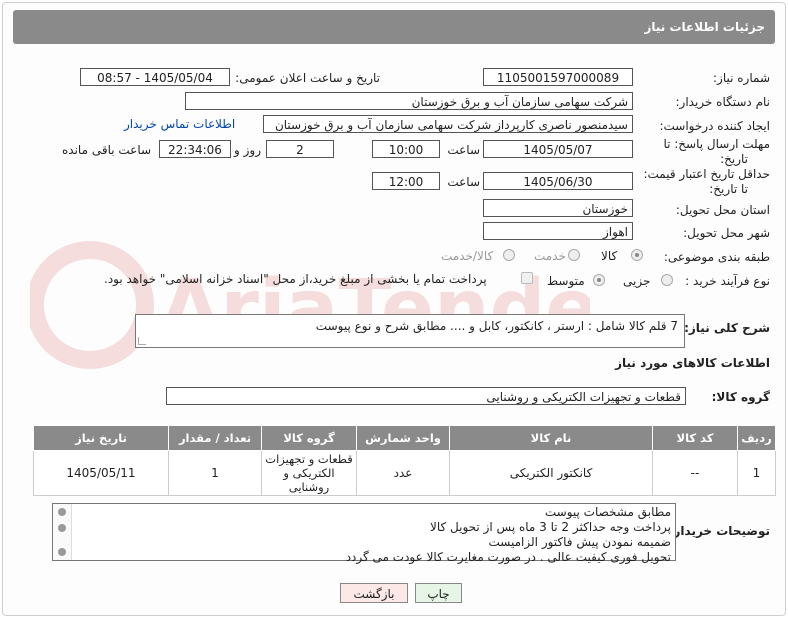 The image size is (788, 619). I want to click on need-number-label: شماره نیاز:, so click(741, 78).